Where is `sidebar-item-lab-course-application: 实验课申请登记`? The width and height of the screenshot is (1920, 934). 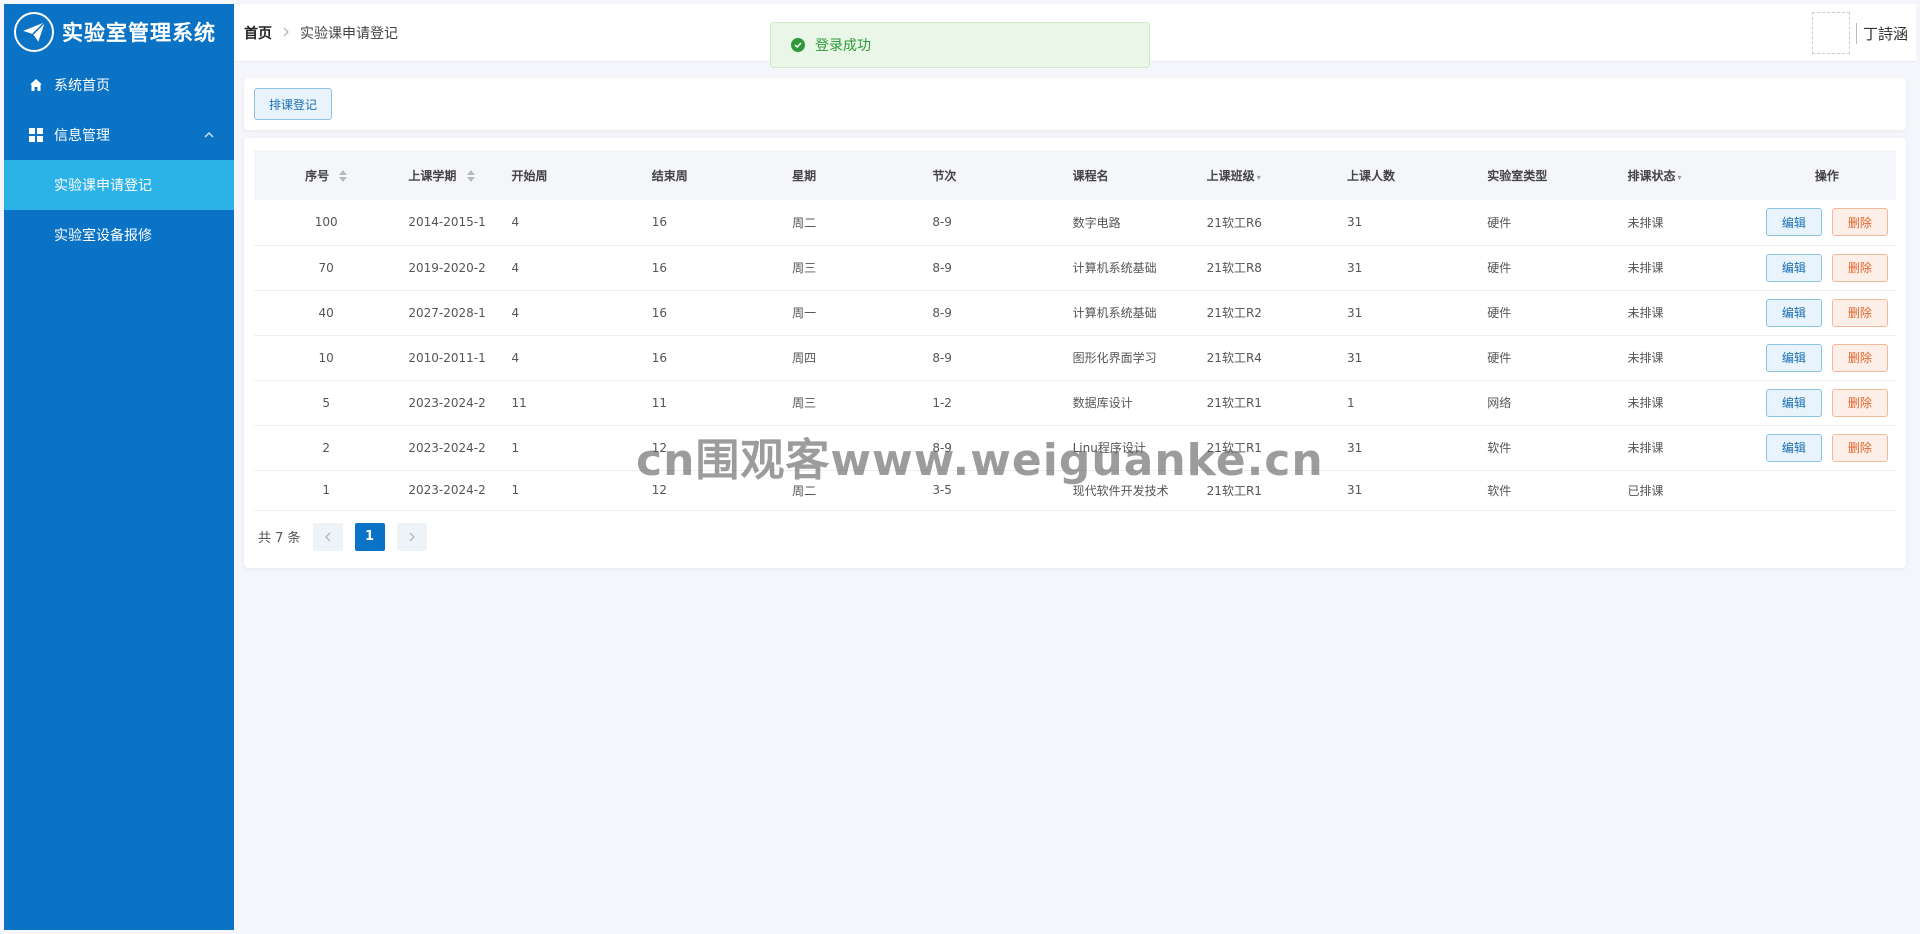 sidebar-item-lab-course-application: 实验课申请登记 is located at coordinates (119, 185).